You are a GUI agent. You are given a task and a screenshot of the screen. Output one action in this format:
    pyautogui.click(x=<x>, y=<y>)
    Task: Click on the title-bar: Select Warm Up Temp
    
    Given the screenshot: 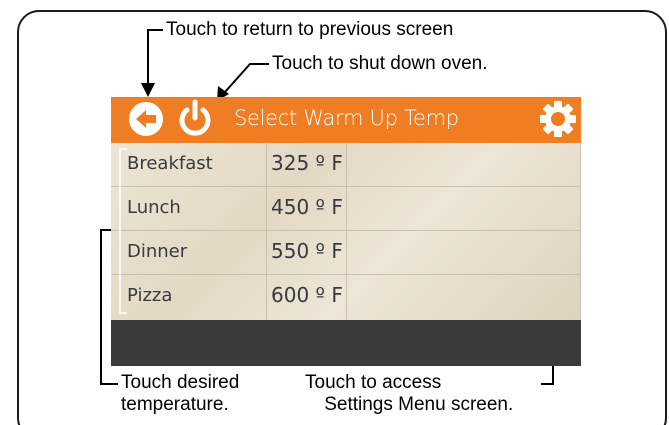 What is the action you would take?
    pyautogui.click(x=346, y=120)
    